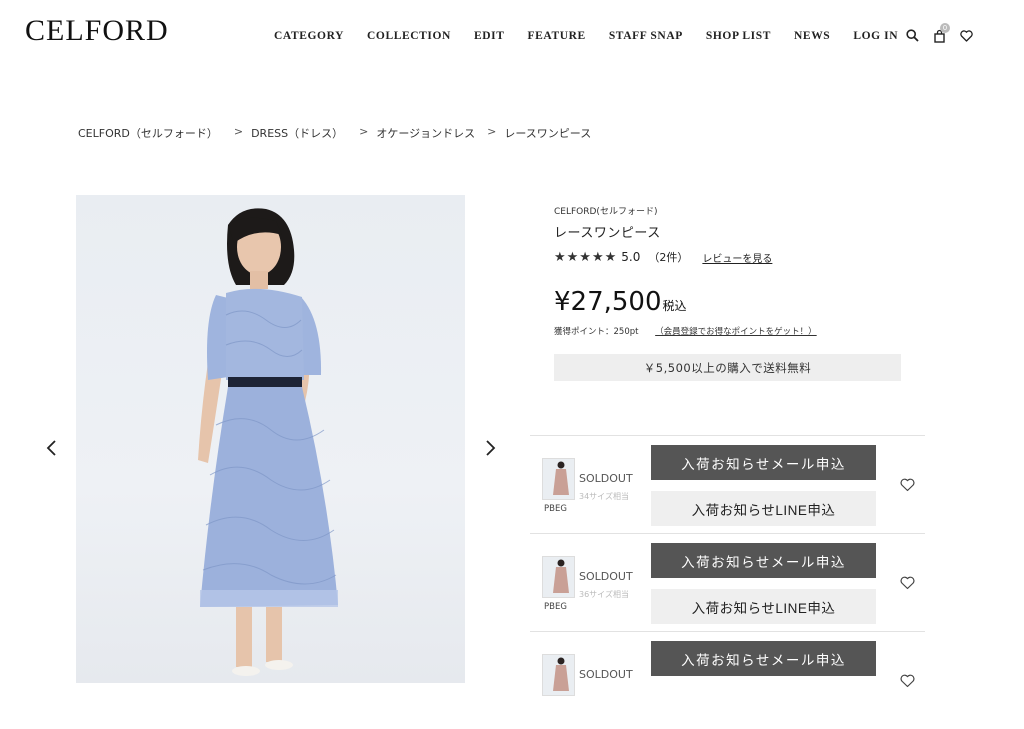 Image resolution: width=1024 pixels, height=729 pixels. What do you see at coordinates (596, 332) in the screenshot?
I see `points-earned: 獲得ポイント：250pt` at bounding box center [596, 332].